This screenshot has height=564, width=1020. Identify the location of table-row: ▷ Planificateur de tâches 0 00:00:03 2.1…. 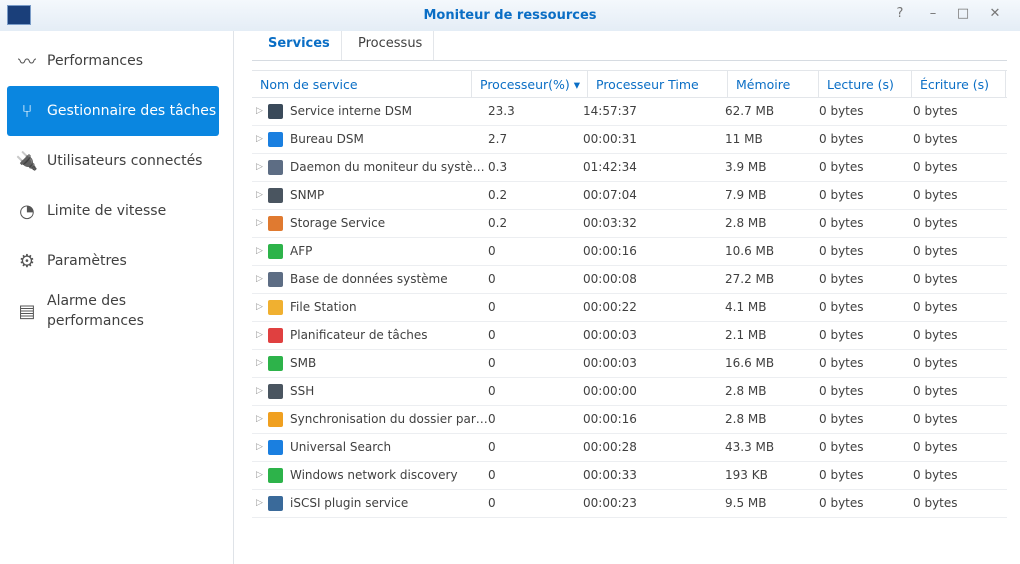
(629, 336).